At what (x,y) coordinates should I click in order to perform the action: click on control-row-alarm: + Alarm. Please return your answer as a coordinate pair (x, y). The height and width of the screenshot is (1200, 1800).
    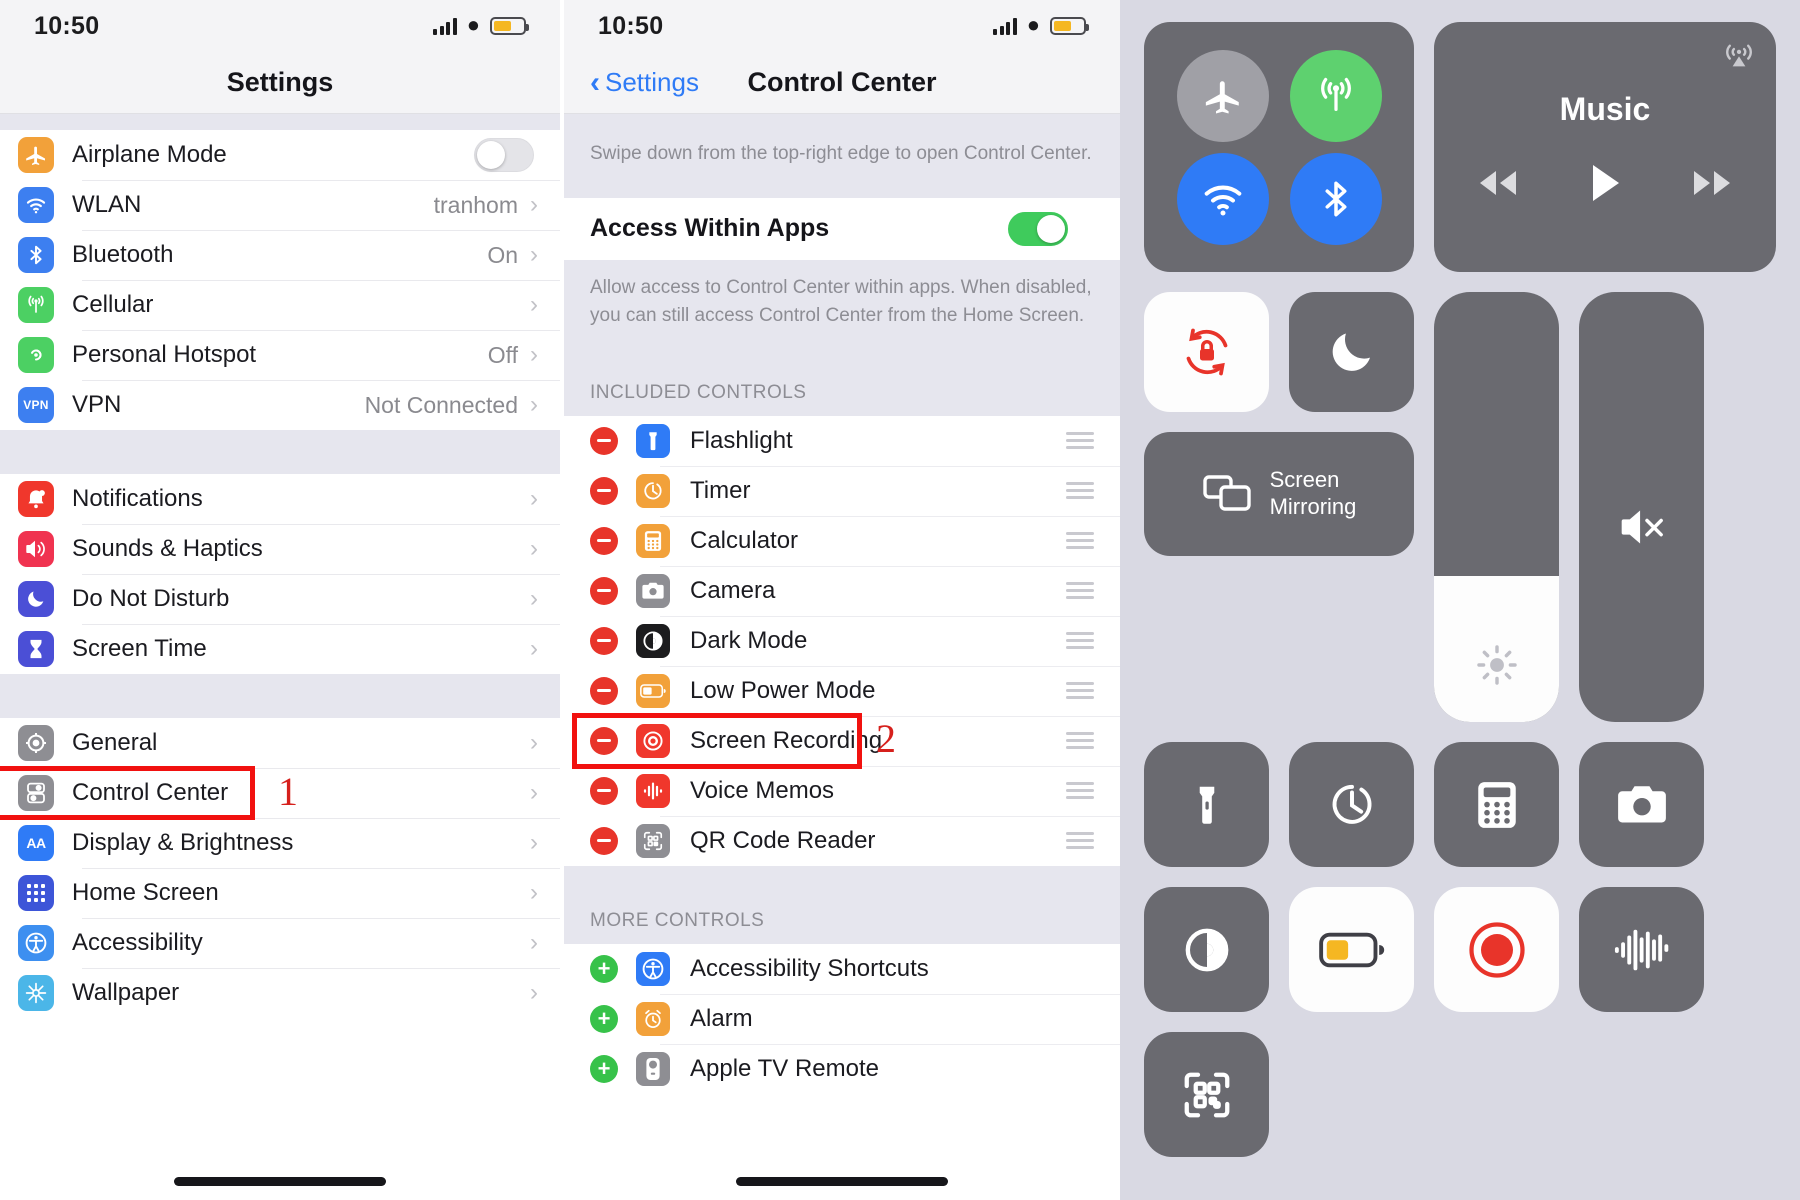
    Looking at the image, I should click on (842, 1018).